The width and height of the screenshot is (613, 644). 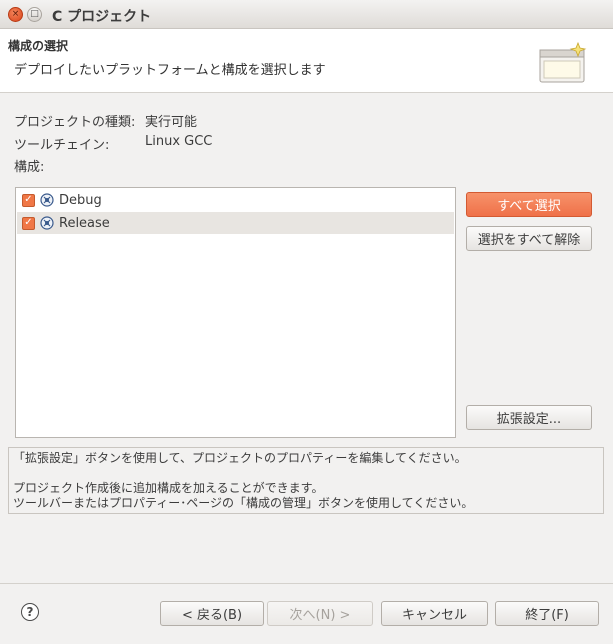 What do you see at coordinates (235, 223) in the screenshot?
I see `list-item-release: ✓ Release` at bounding box center [235, 223].